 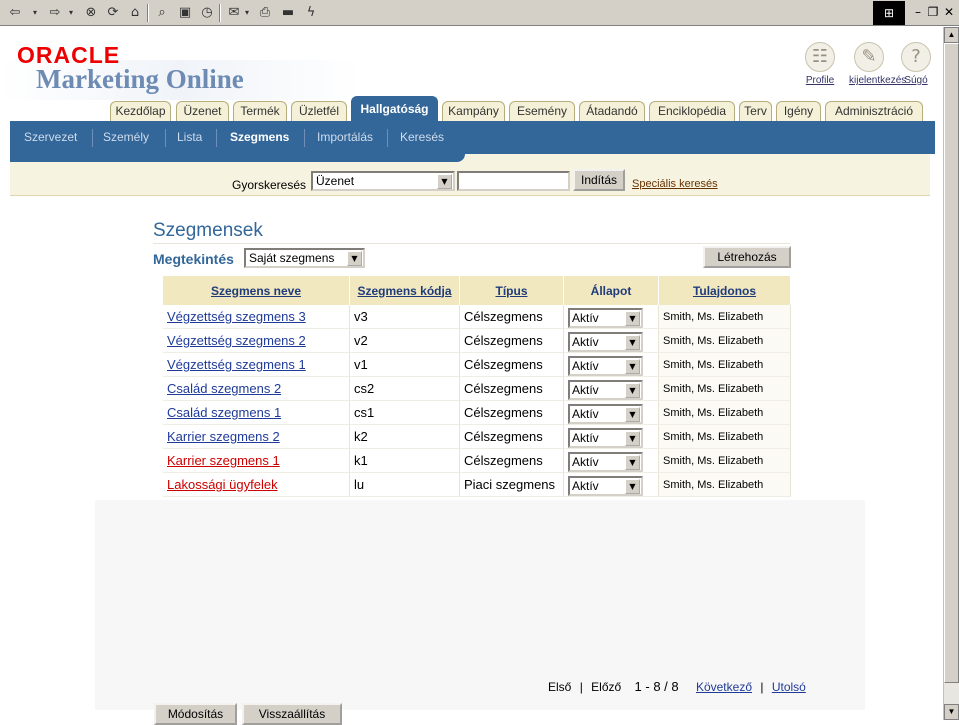 I want to click on create-button: Létrehozás, so click(x=747, y=257).